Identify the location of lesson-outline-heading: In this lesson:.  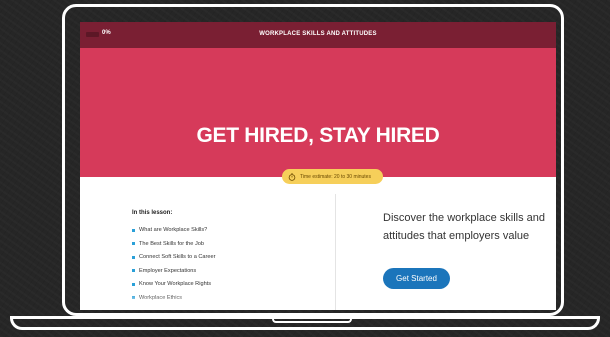
(152, 213).